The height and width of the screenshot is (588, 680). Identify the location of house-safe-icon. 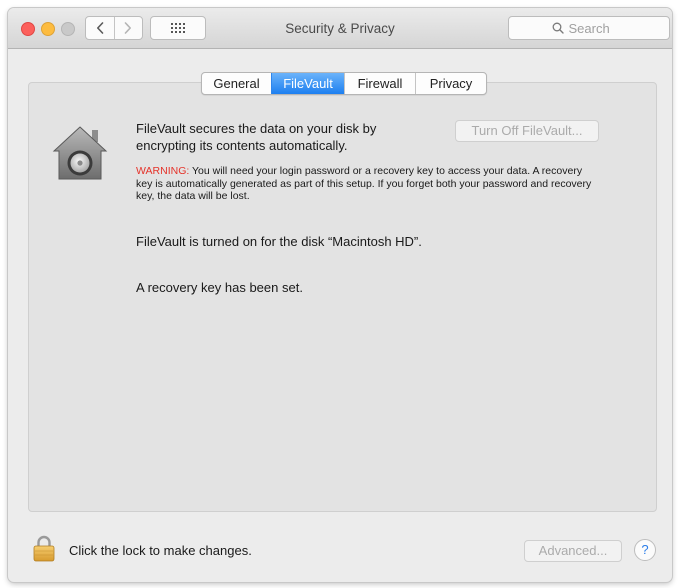
(80, 153).